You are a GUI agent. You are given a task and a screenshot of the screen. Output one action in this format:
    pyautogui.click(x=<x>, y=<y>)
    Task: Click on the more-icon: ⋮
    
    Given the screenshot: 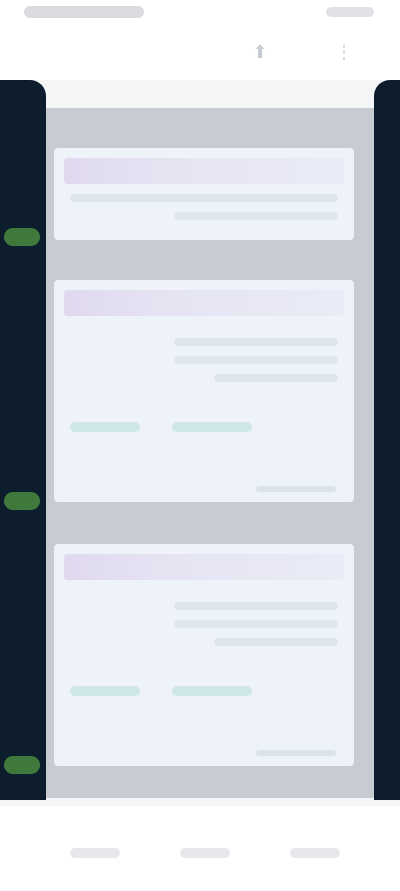 What is the action you would take?
    pyautogui.click(x=344, y=52)
    